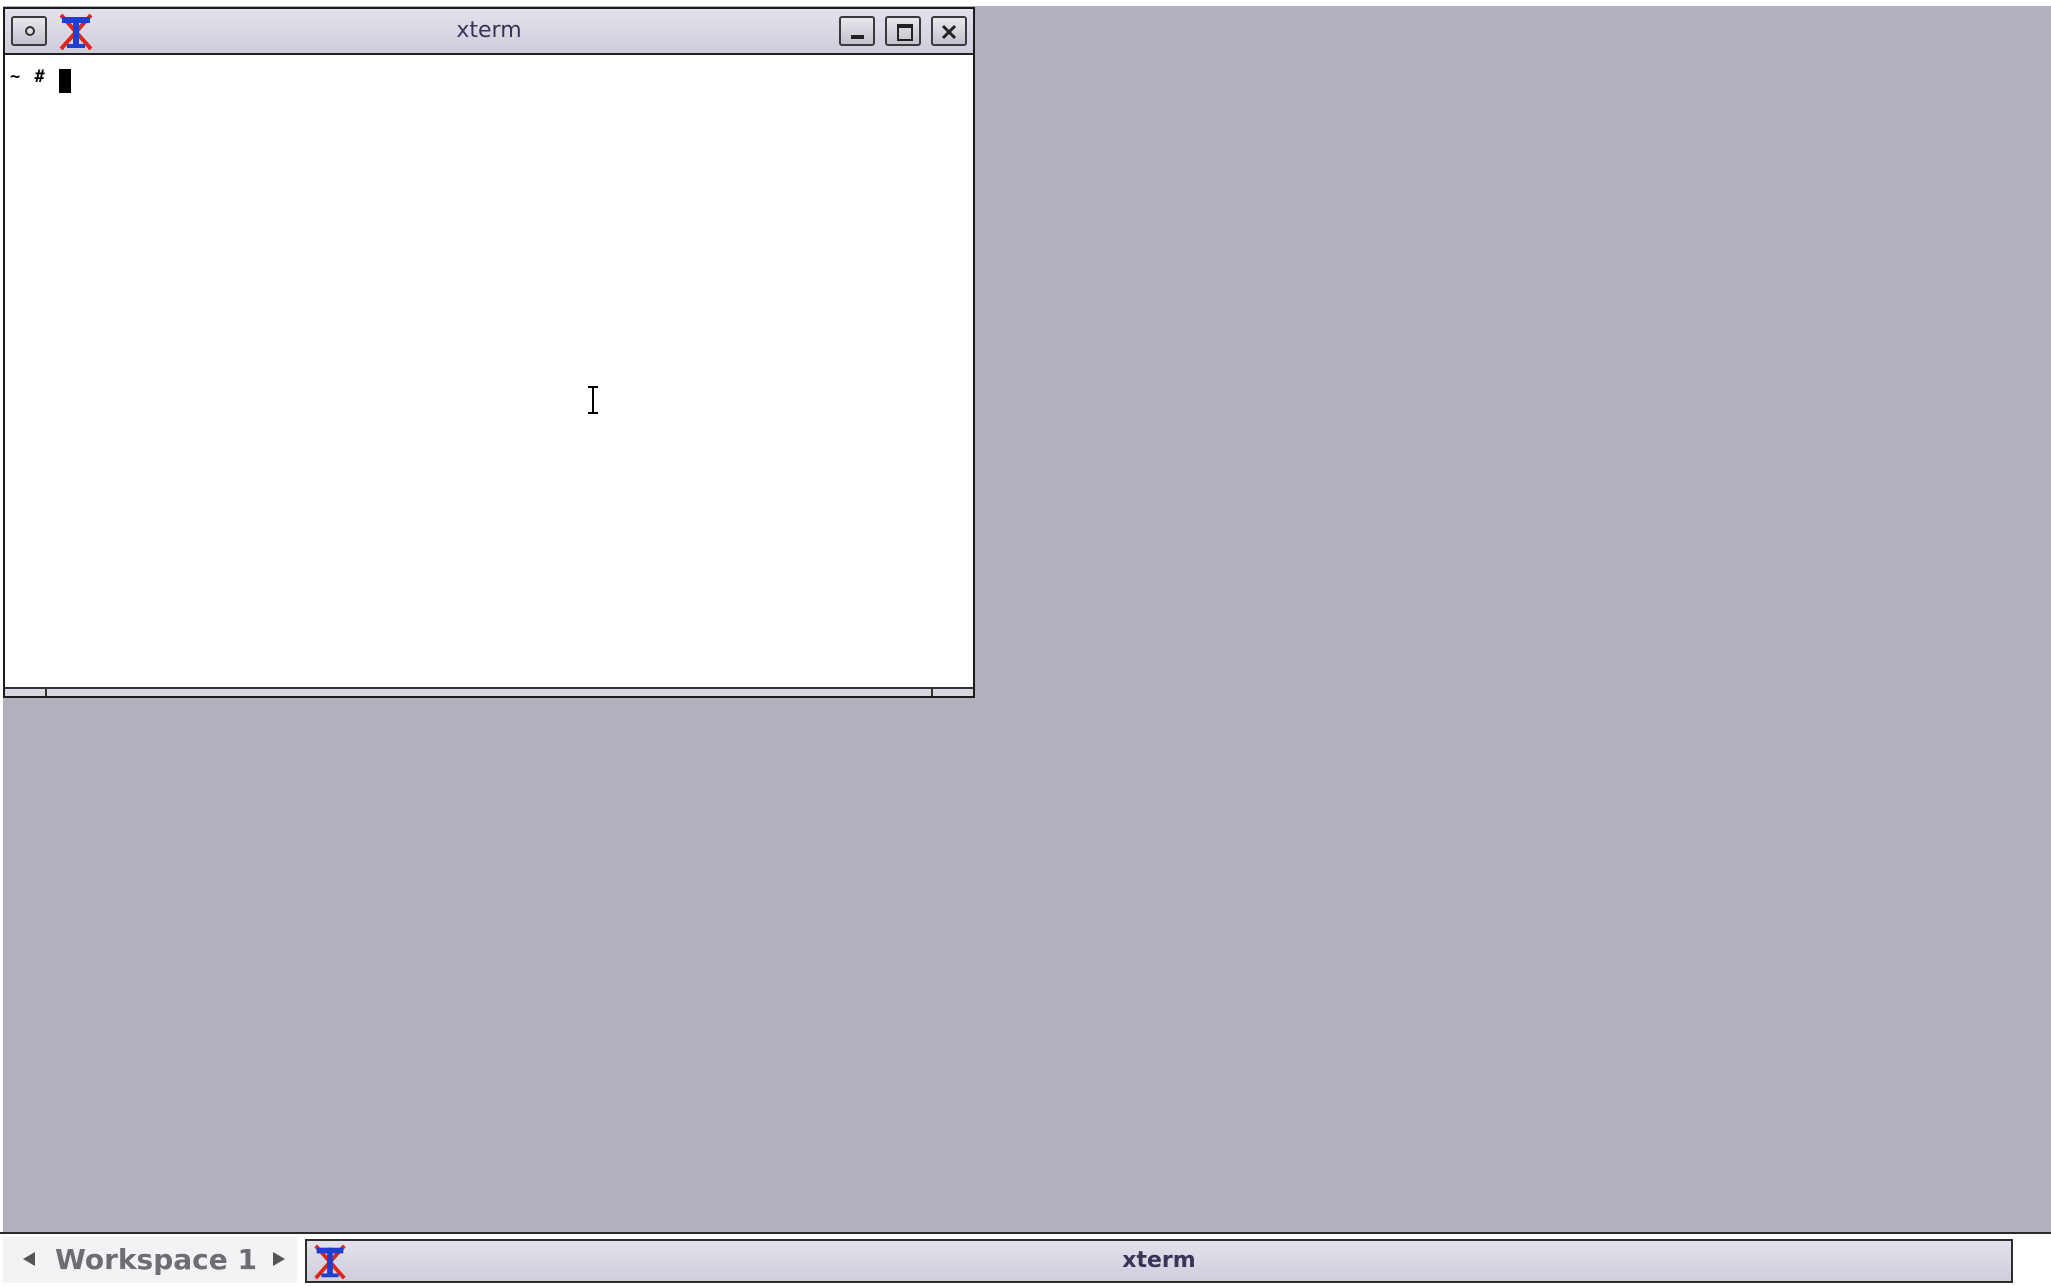  What do you see at coordinates (156, 1260) in the screenshot?
I see `workspace-label: Workspace 1` at bounding box center [156, 1260].